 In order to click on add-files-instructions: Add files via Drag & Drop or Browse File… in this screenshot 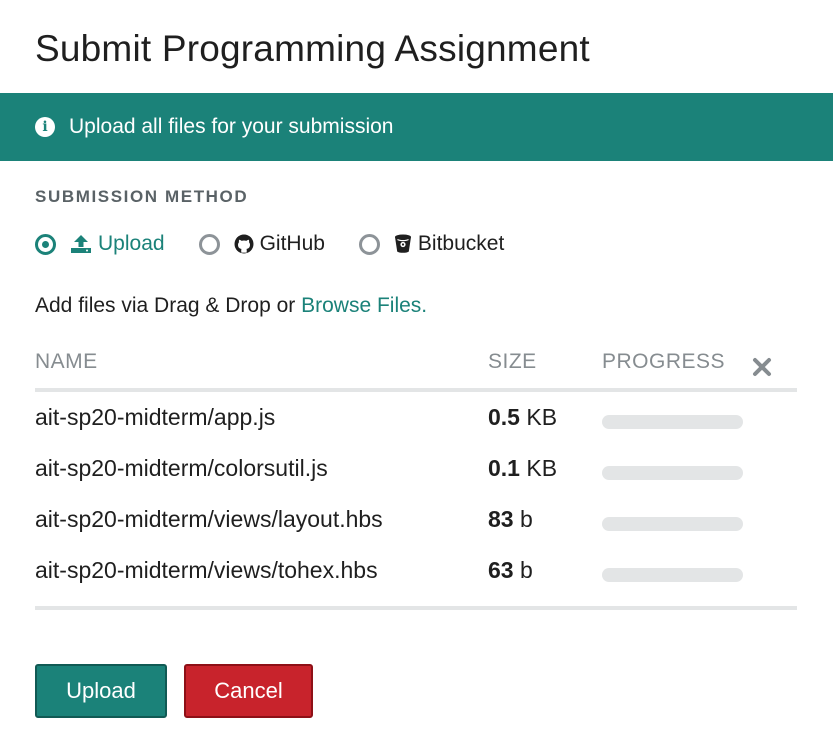, I will do `click(231, 306)`.